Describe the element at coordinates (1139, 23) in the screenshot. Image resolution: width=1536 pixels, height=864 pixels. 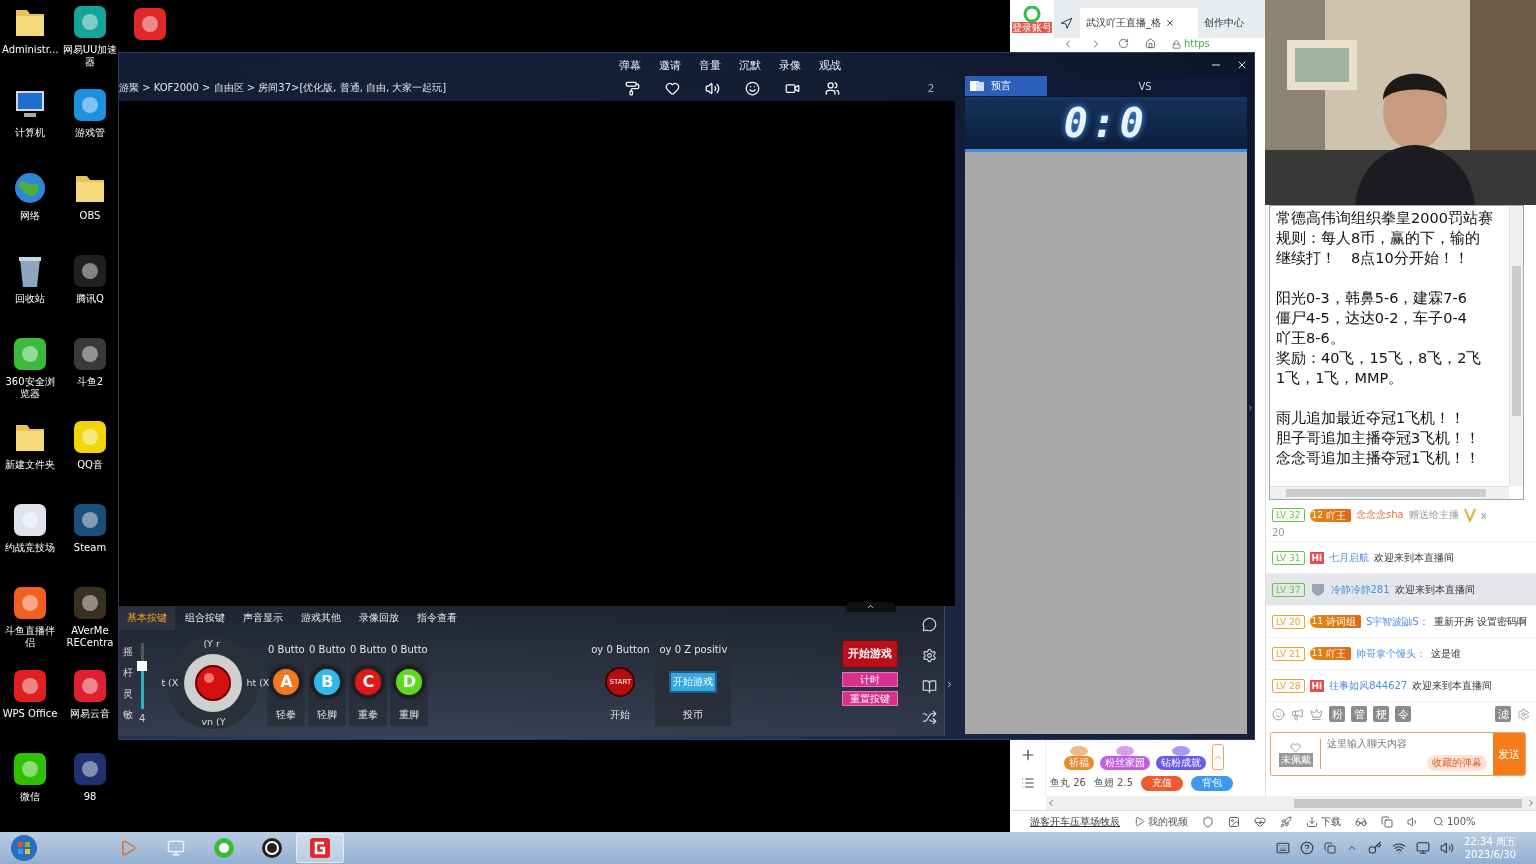
I see `browser-tab: 武汉吖王直播_格` at that location.